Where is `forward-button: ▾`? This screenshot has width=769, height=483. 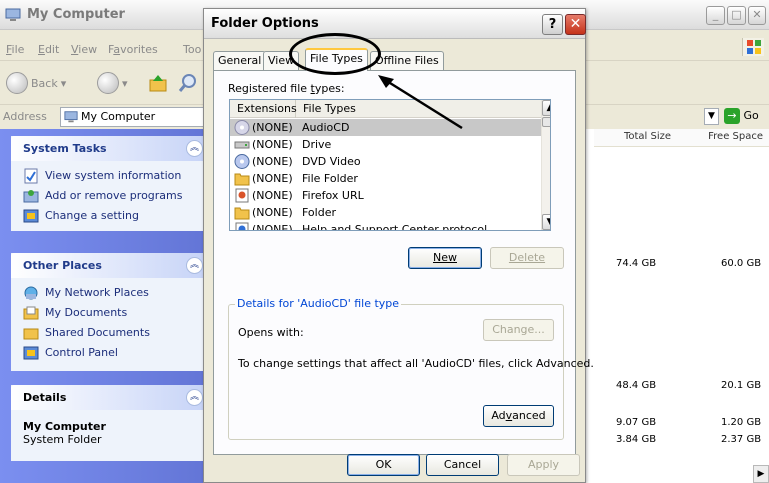 forward-button: ▾ is located at coordinates (112, 83).